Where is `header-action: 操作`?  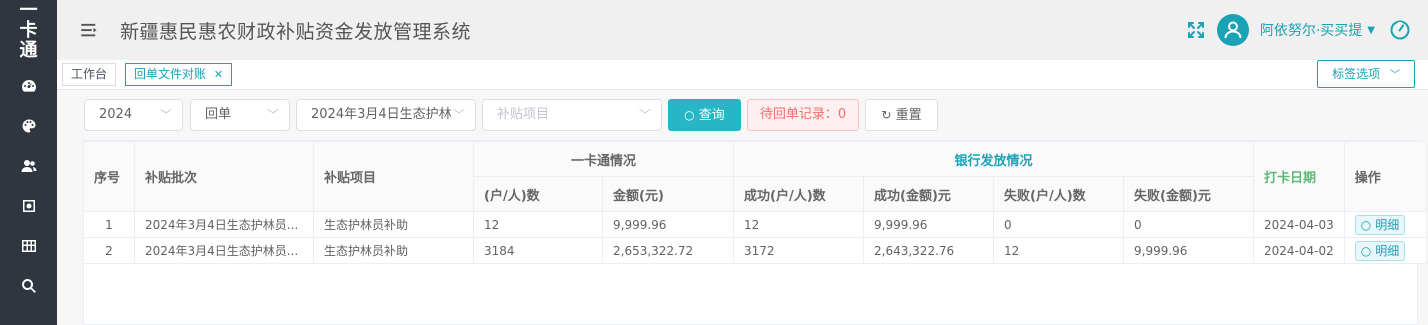 header-action: 操作 is located at coordinates (1385, 176).